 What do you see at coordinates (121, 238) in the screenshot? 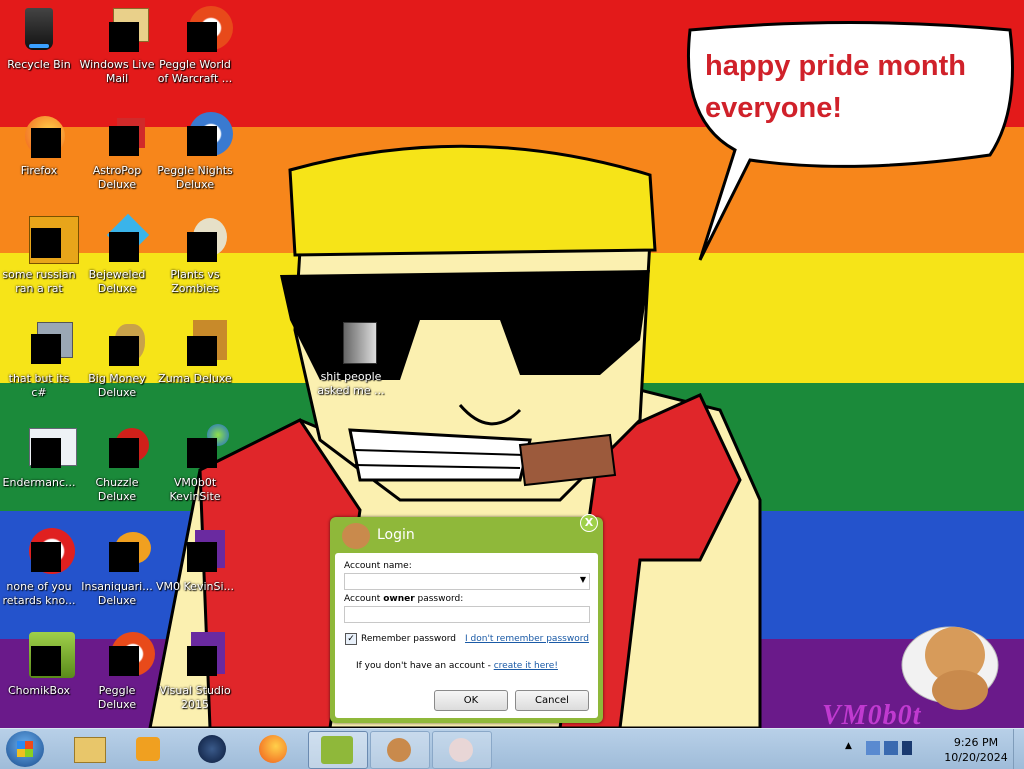
I see `gem-icon` at bounding box center [121, 238].